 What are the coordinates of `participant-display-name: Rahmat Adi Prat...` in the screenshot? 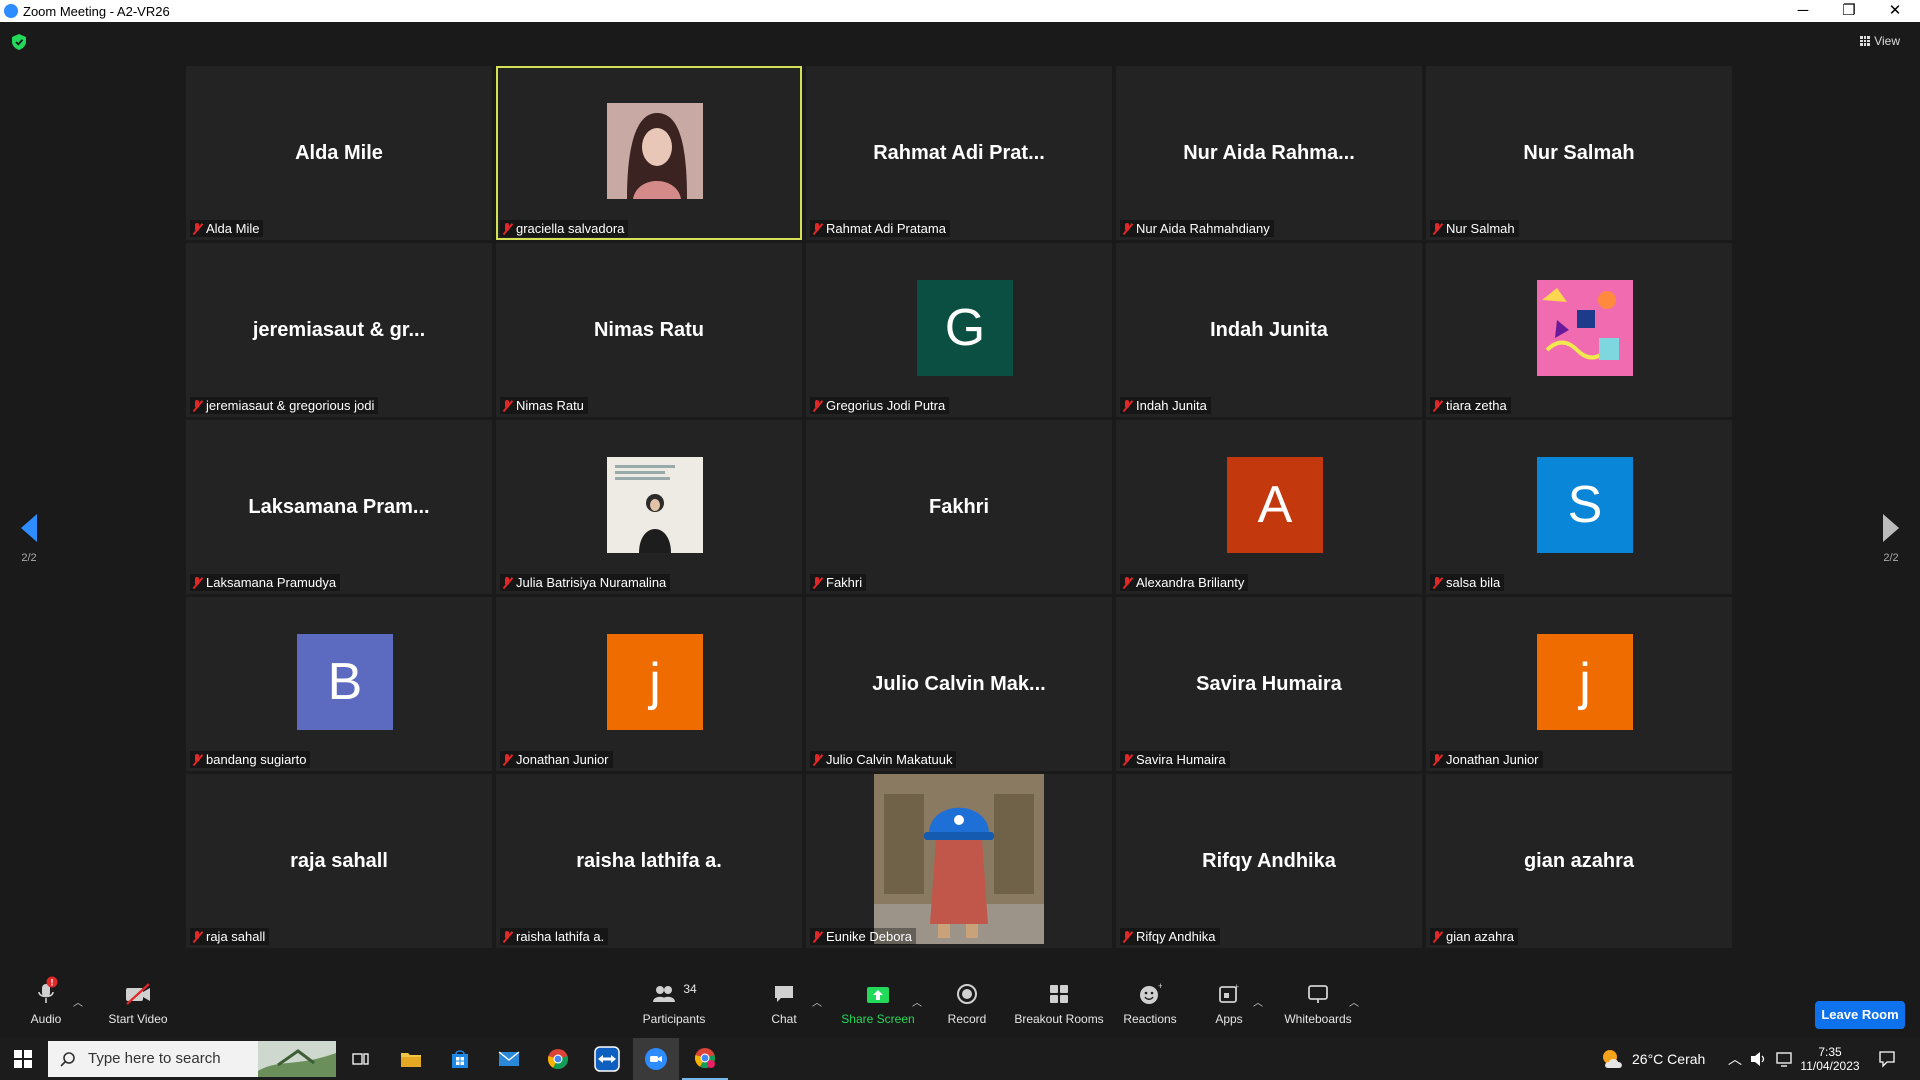 It's located at (959, 153).